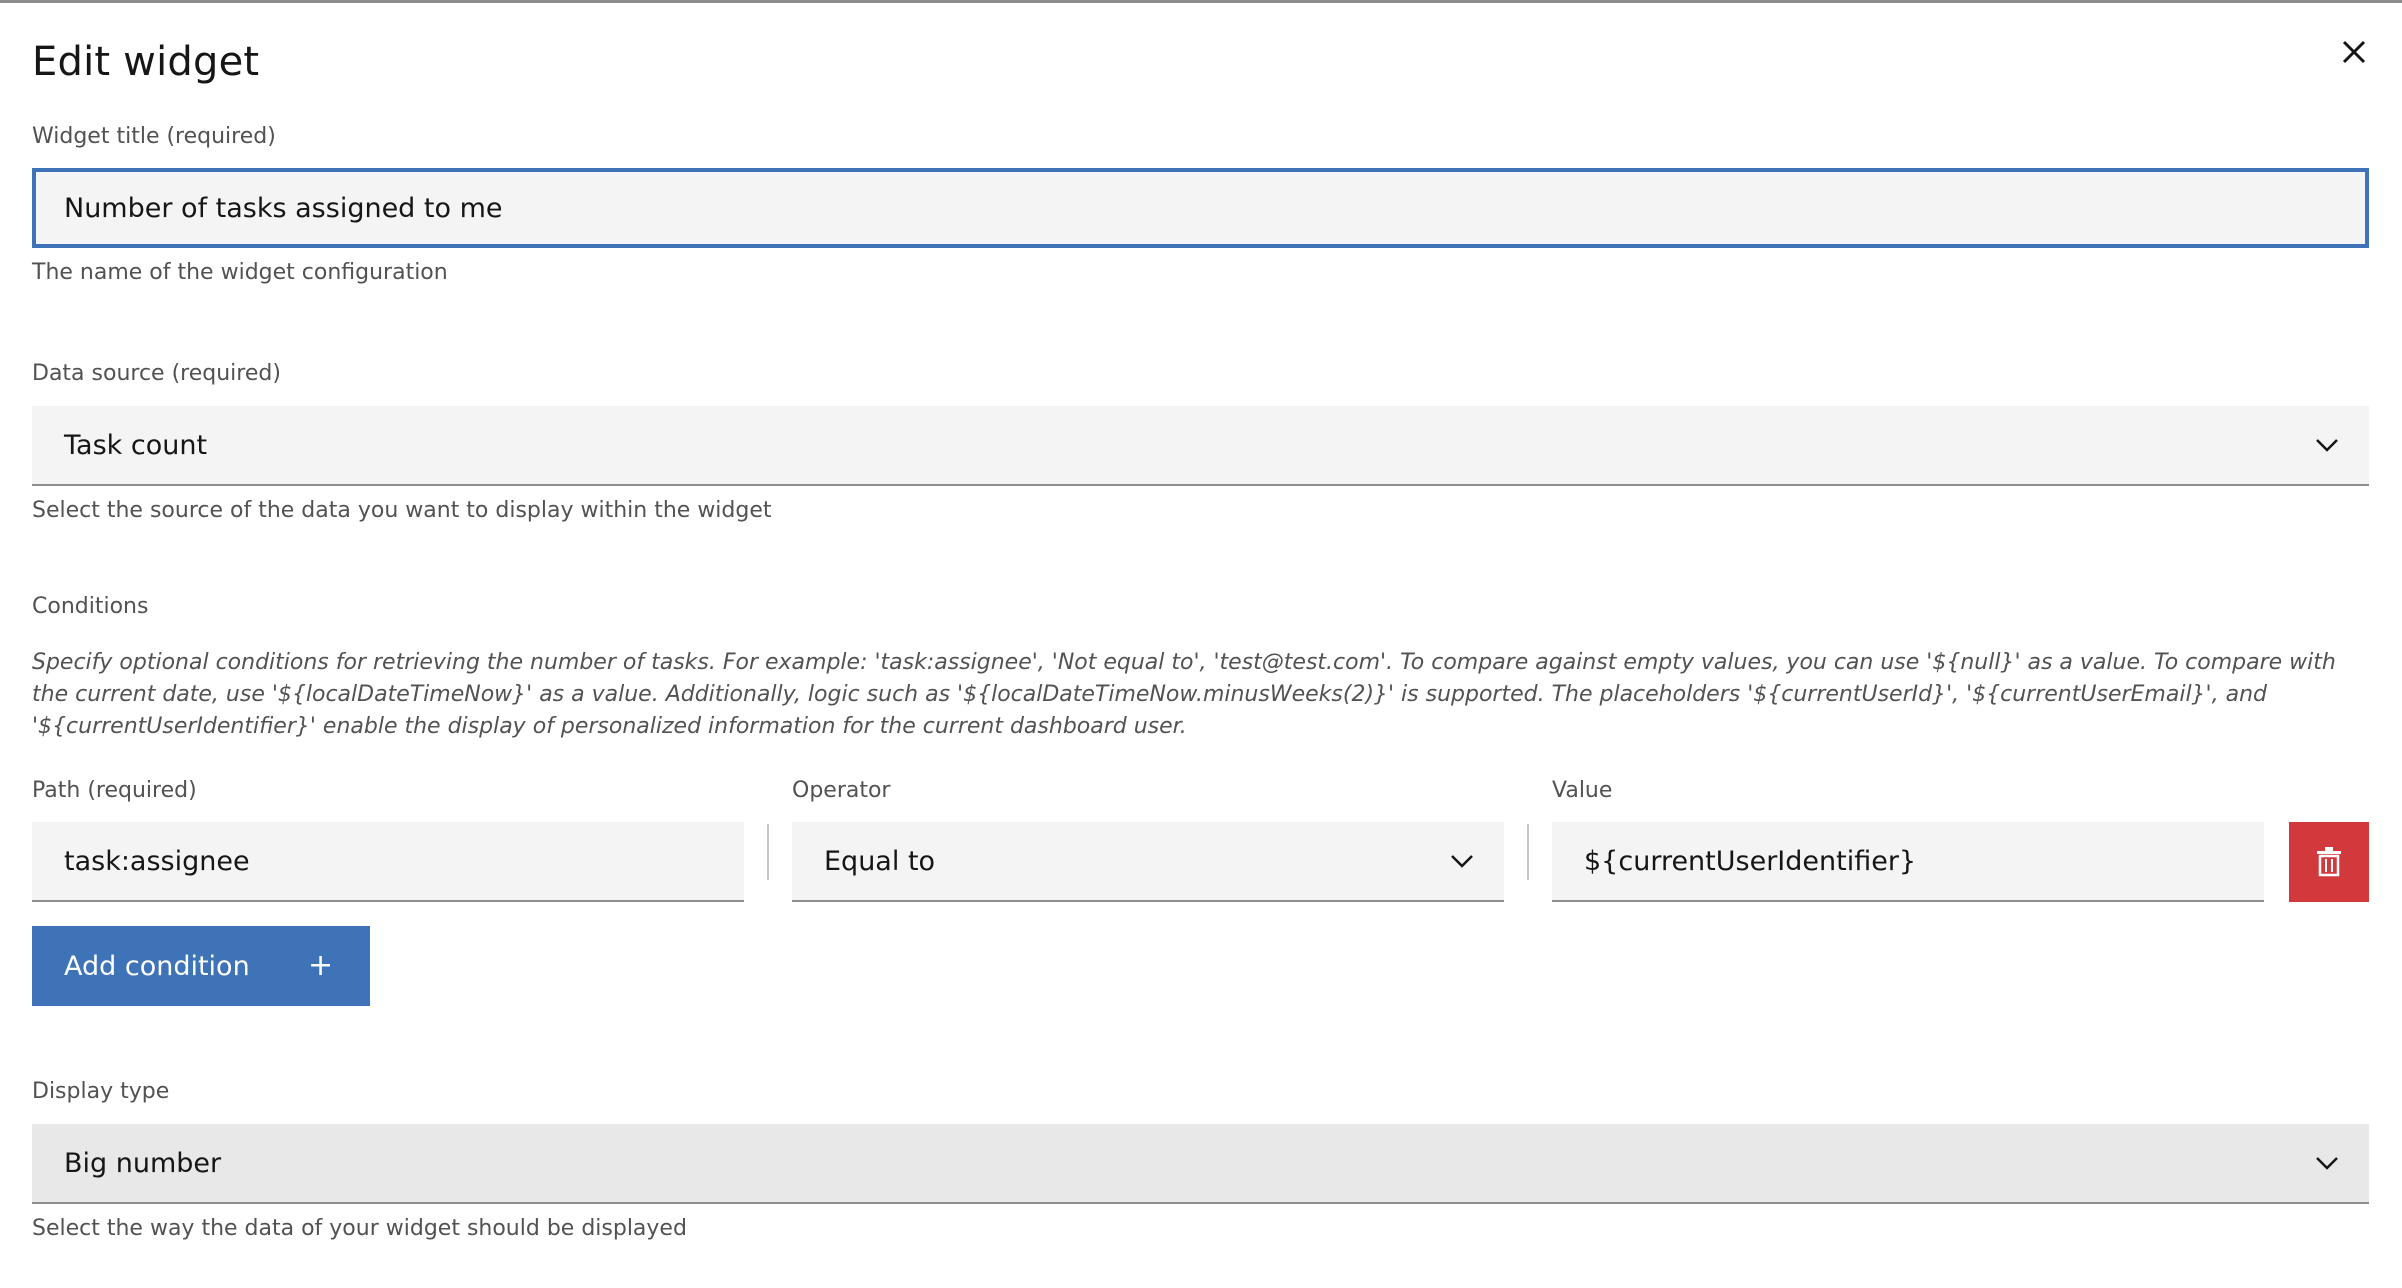 This screenshot has height=1288, width=2402. I want to click on operator-selected-value: Equal to, so click(880, 861).